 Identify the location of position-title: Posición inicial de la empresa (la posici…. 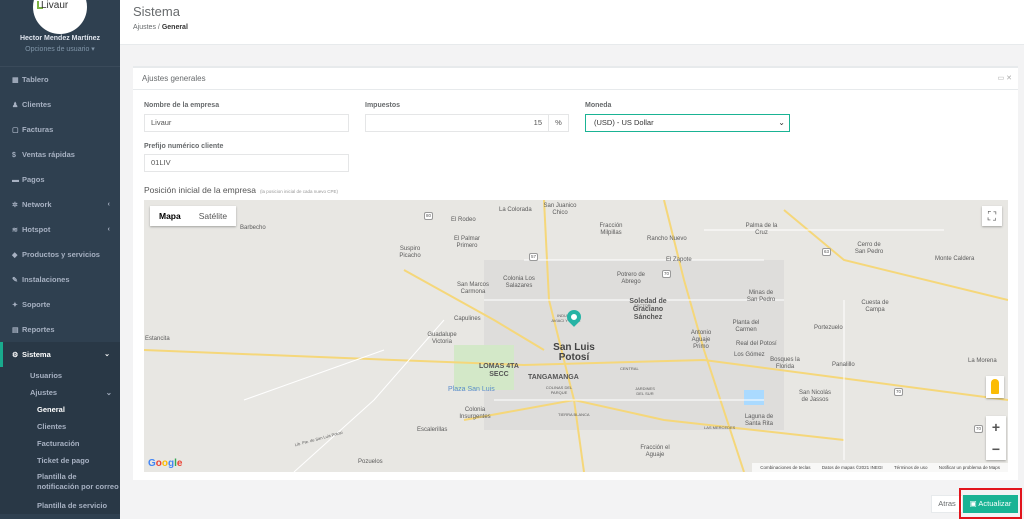
(241, 190).